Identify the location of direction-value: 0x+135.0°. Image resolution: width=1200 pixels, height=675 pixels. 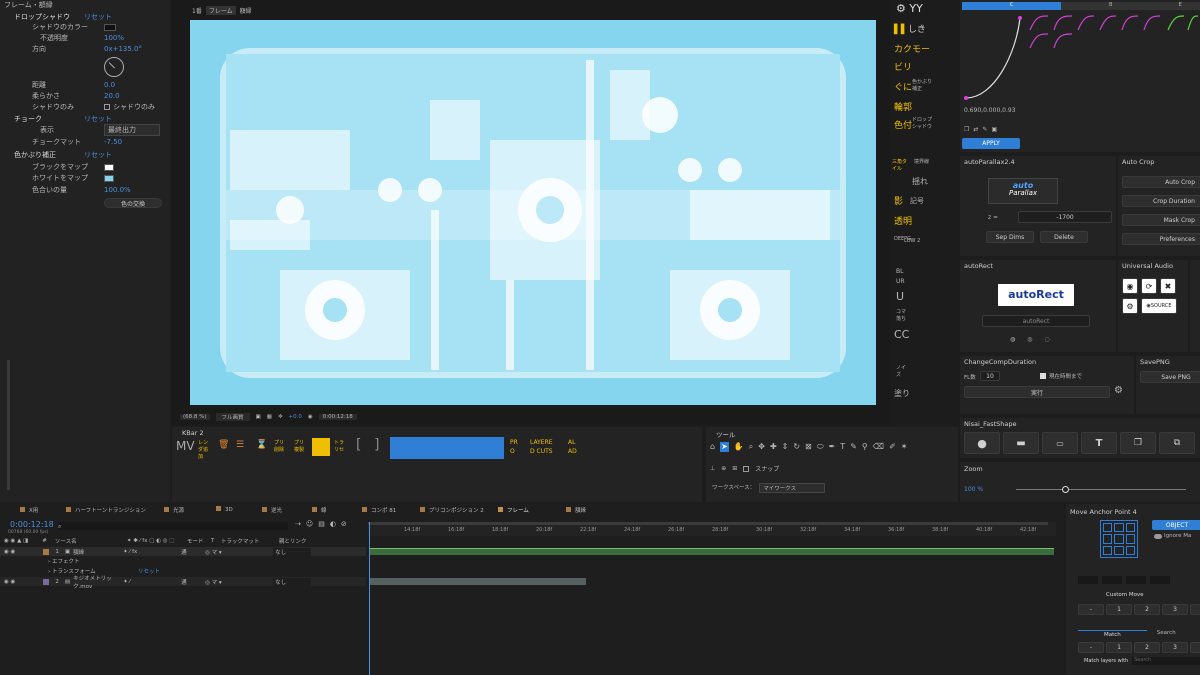
(123, 49).